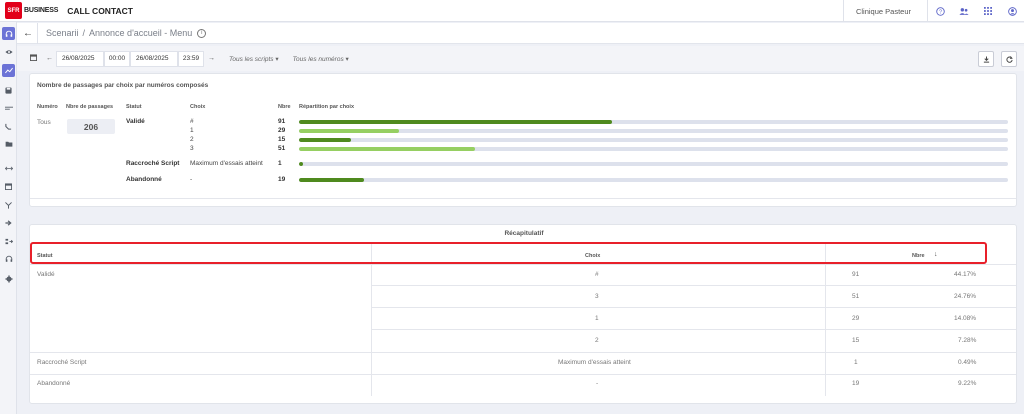  Describe the element at coordinates (856, 340) in the screenshot. I see `recap-count: 15` at that location.